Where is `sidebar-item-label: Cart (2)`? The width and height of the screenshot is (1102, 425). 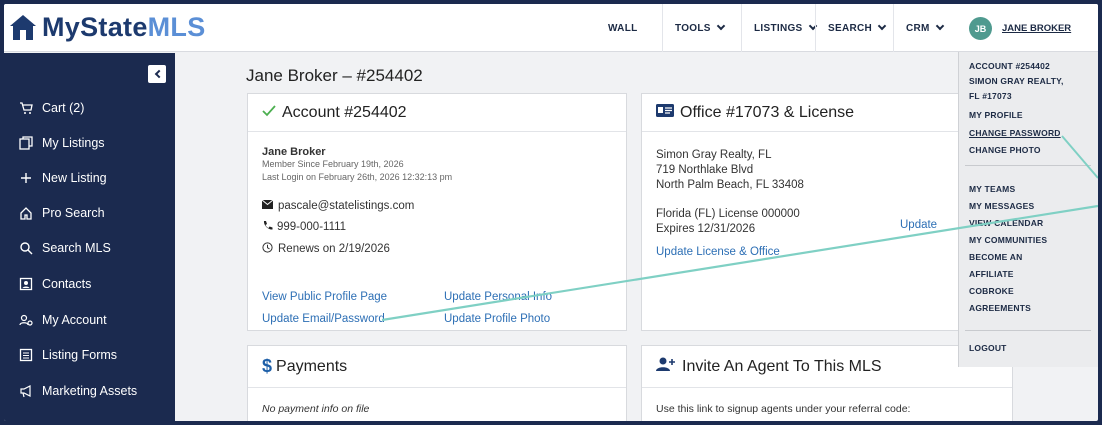 sidebar-item-label: Cart (2) is located at coordinates (63, 108).